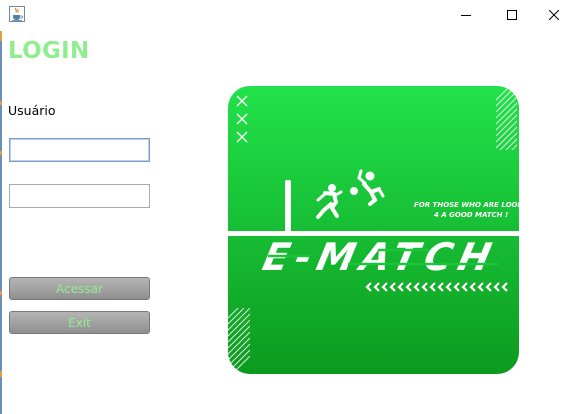 The image size is (577, 414). I want to click on password-input, so click(79, 196).